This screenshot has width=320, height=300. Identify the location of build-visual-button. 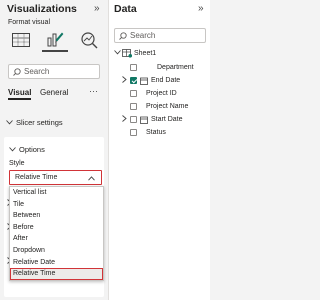
(21, 40).